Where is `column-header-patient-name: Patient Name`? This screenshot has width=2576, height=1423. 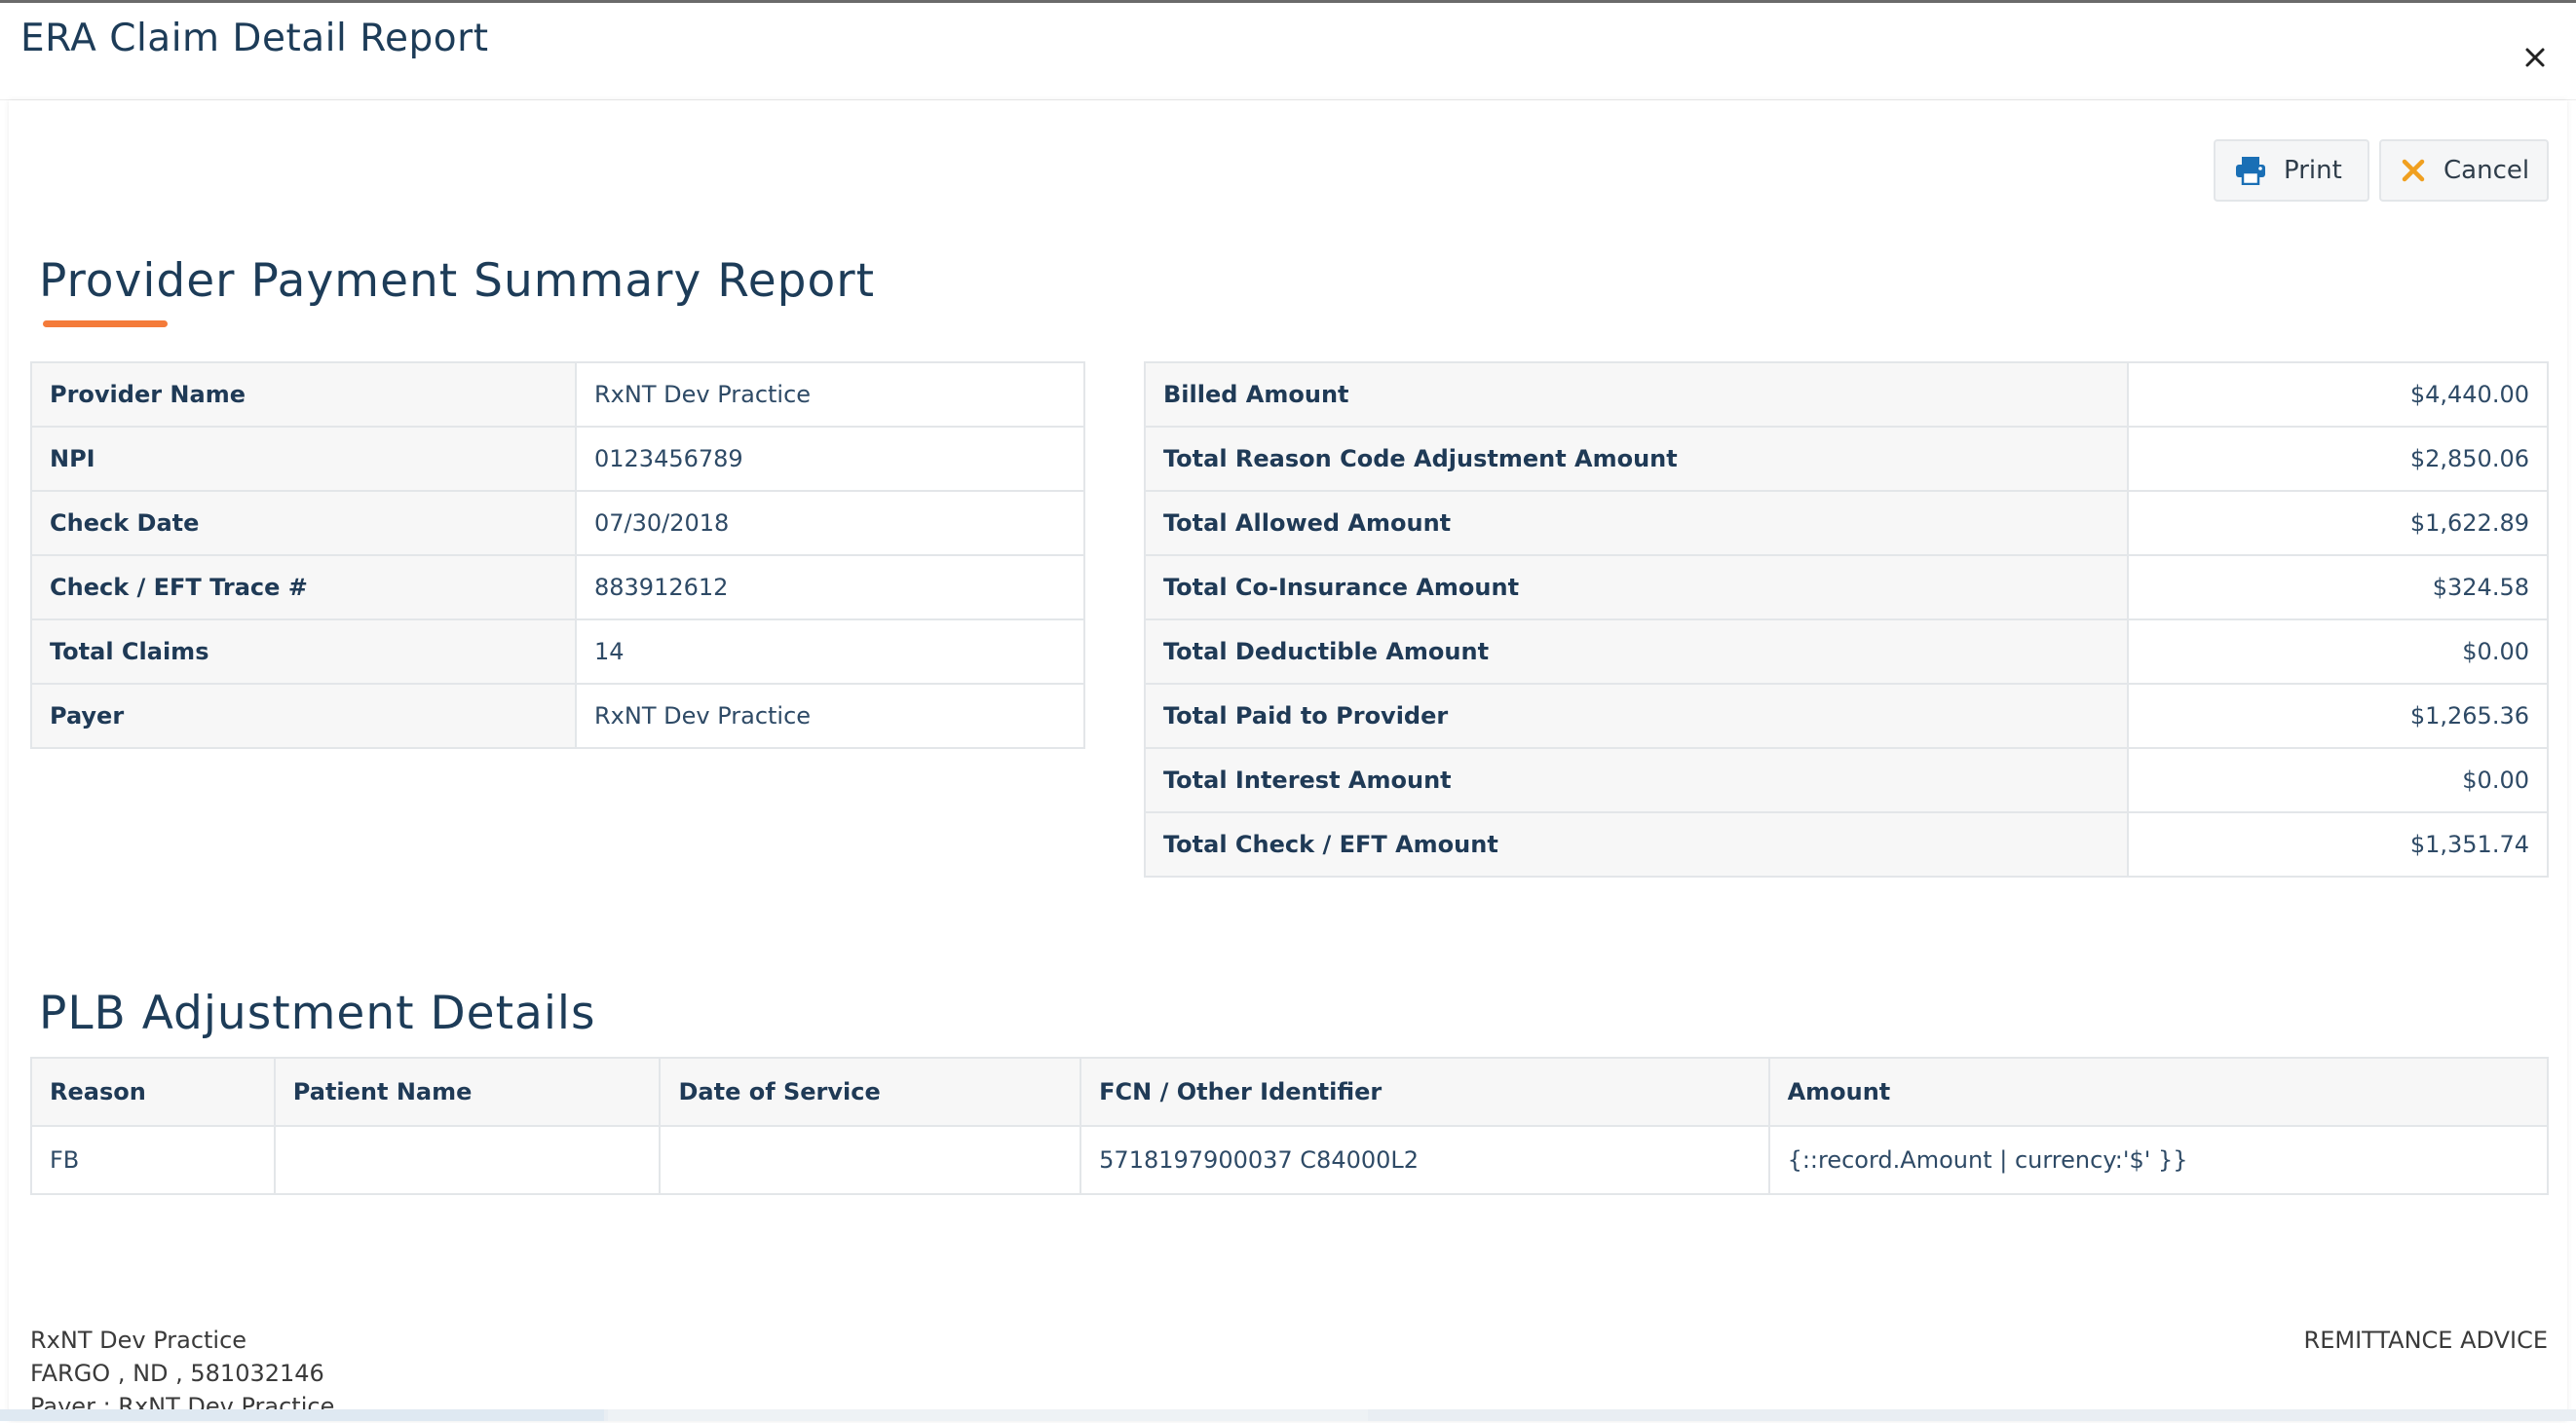 column-header-patient-name: Patient Name is located at coordinates (467, 1092).